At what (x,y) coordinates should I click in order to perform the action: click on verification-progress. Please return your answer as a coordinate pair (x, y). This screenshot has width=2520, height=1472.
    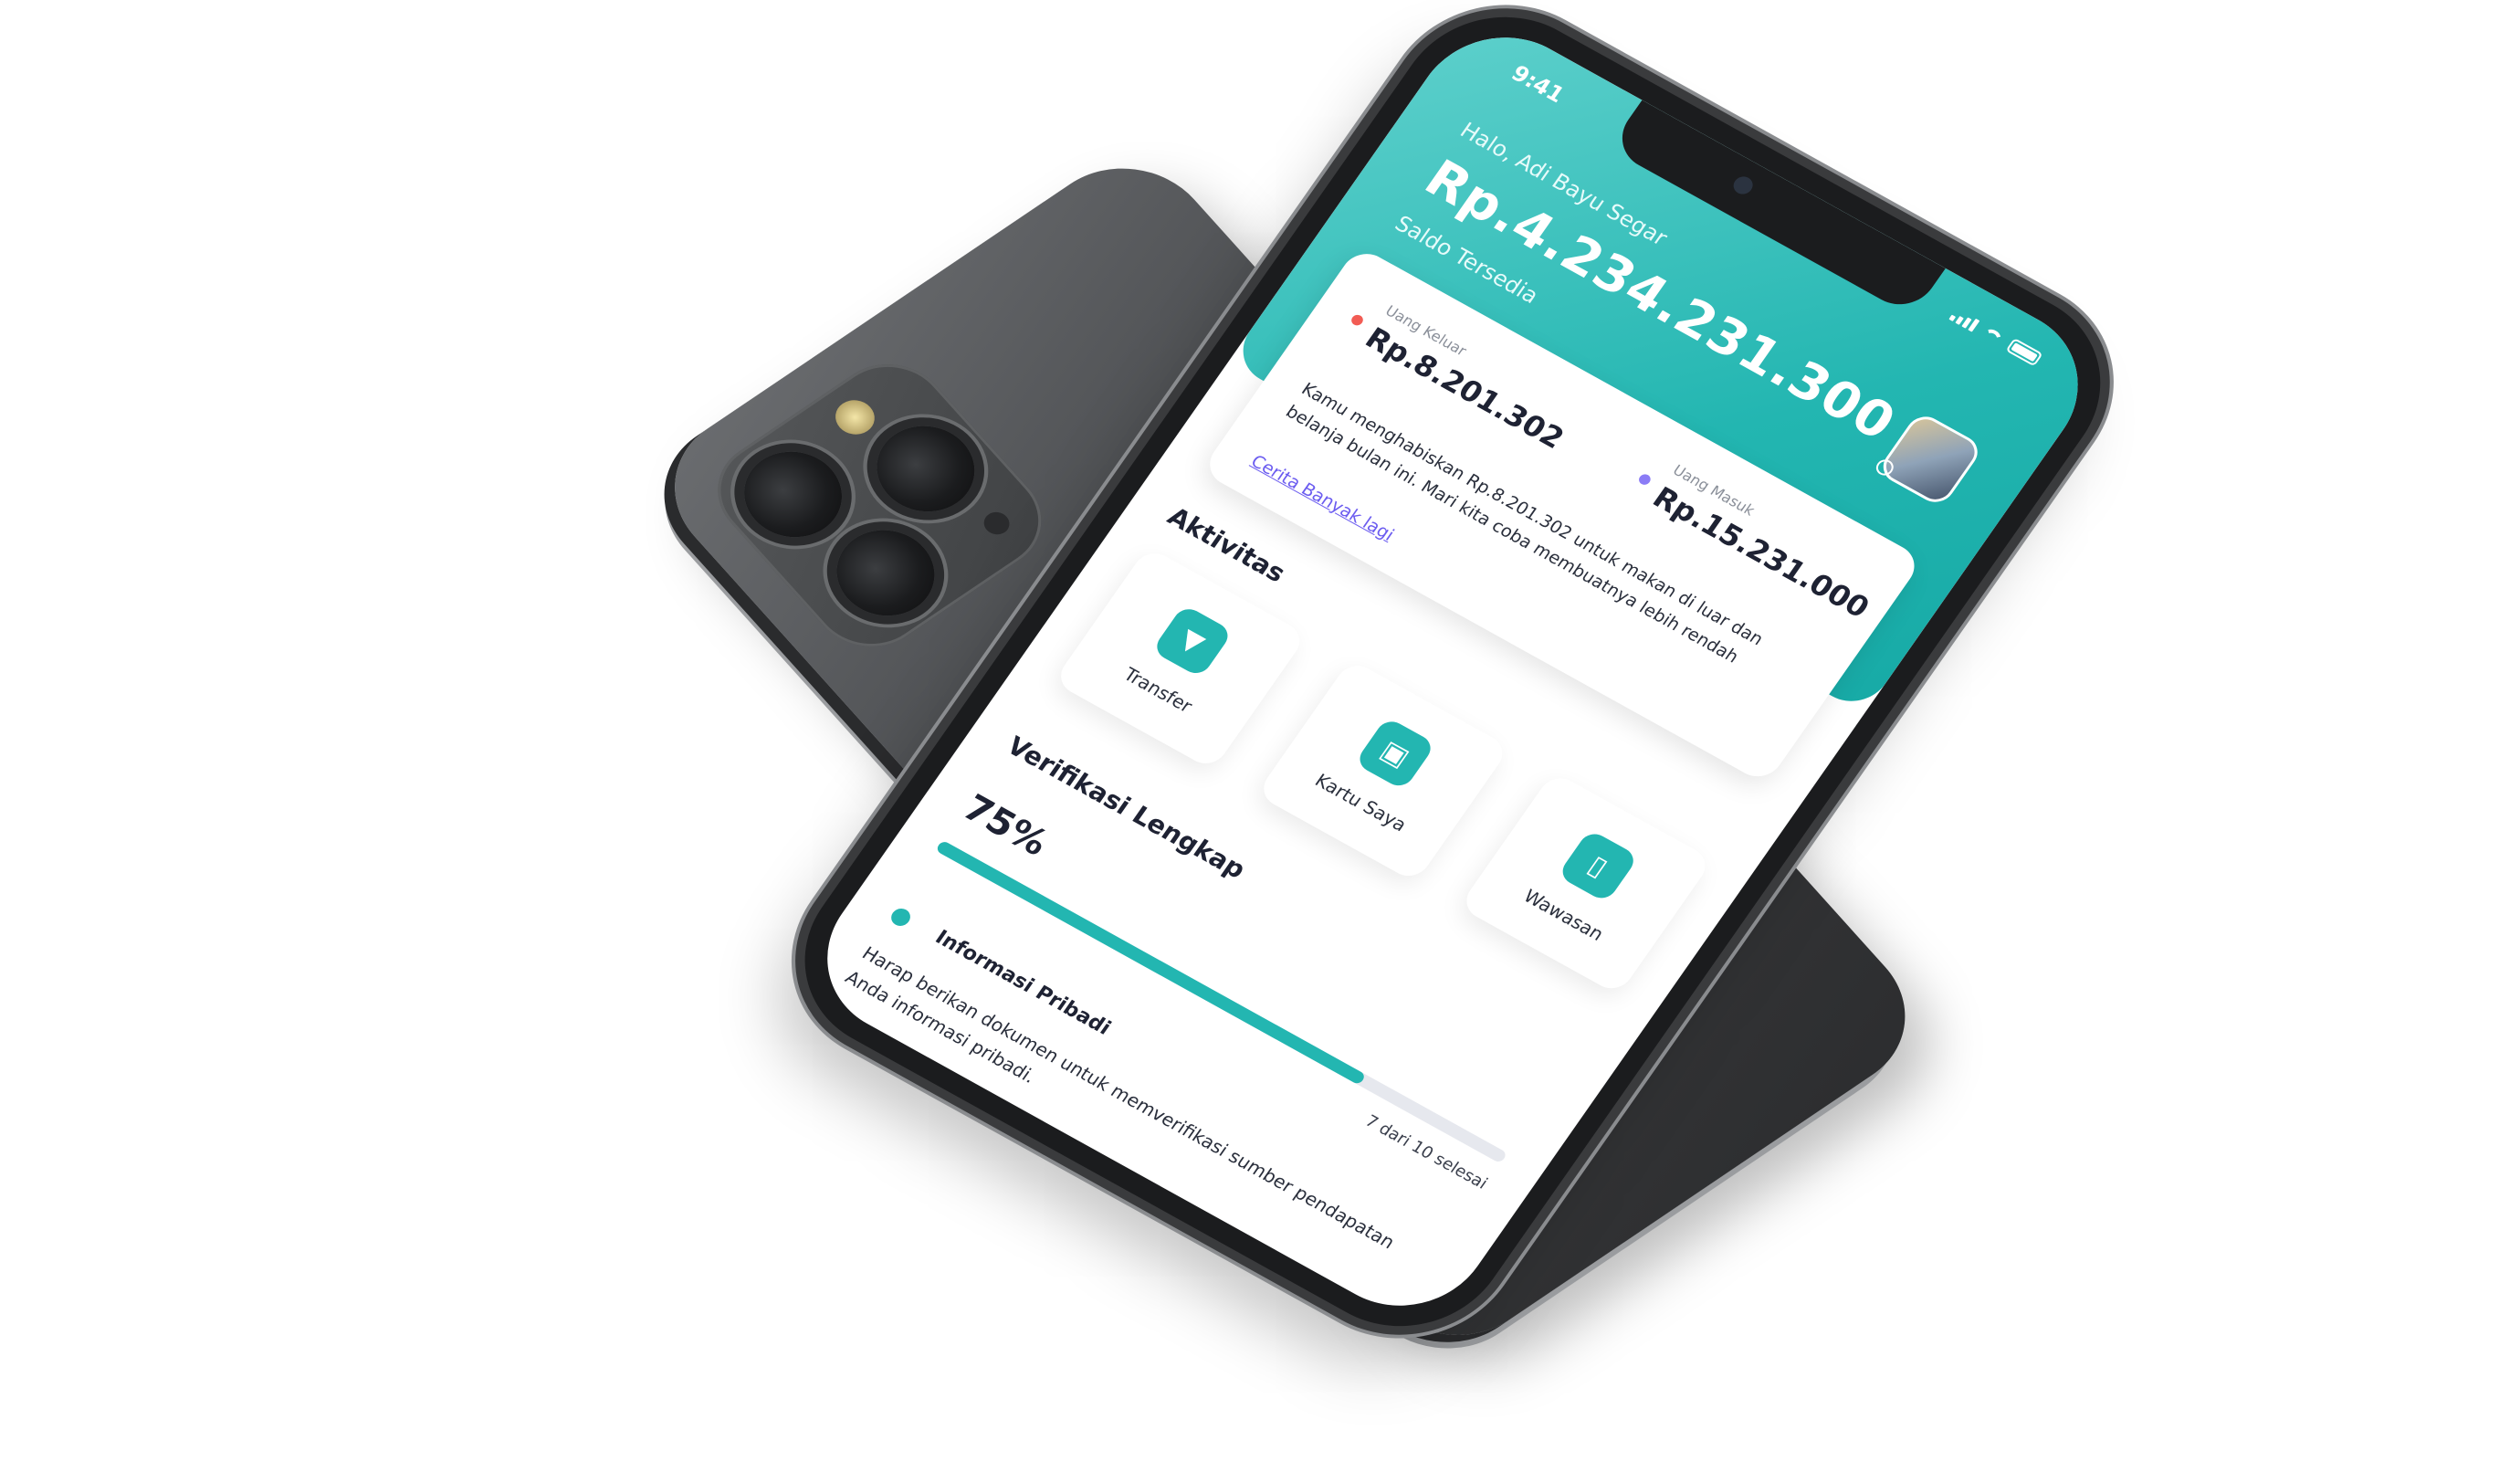
    Looking at the image, I should click on (1221, 1001).